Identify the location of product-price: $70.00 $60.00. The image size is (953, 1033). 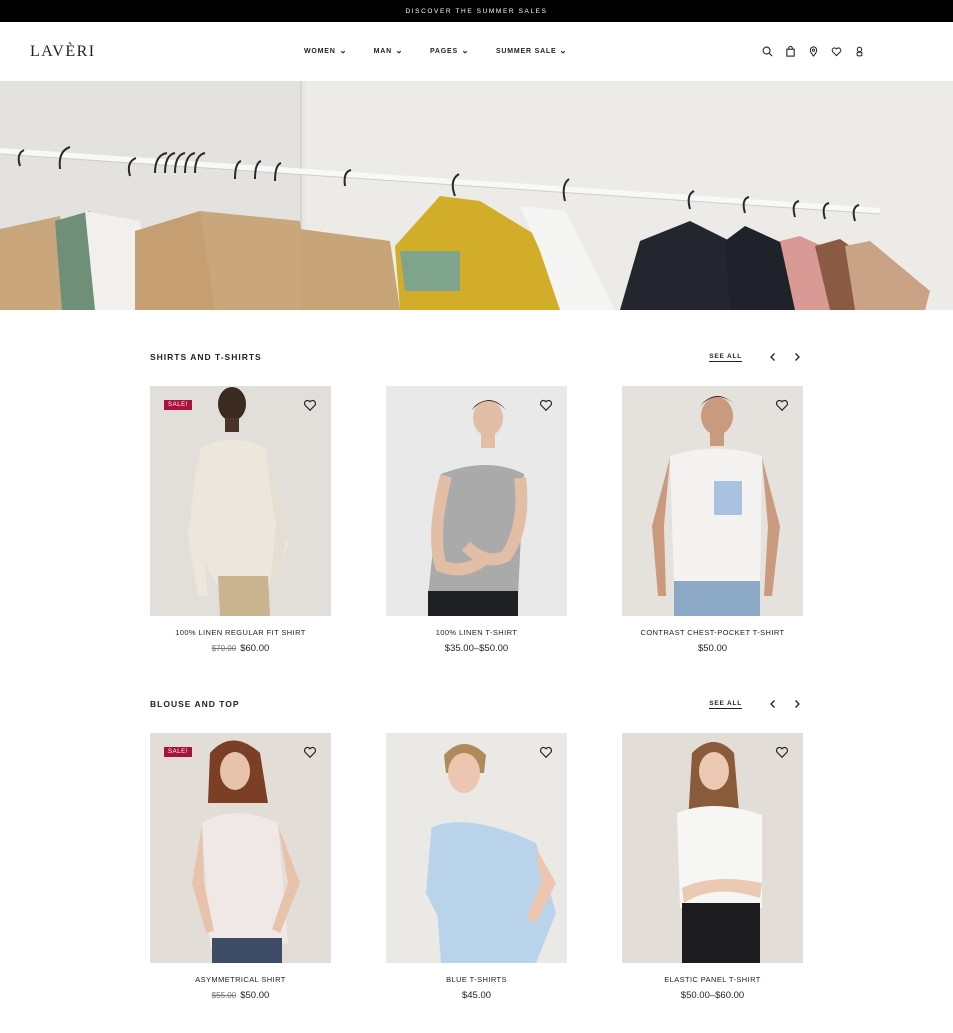
(240, 648).